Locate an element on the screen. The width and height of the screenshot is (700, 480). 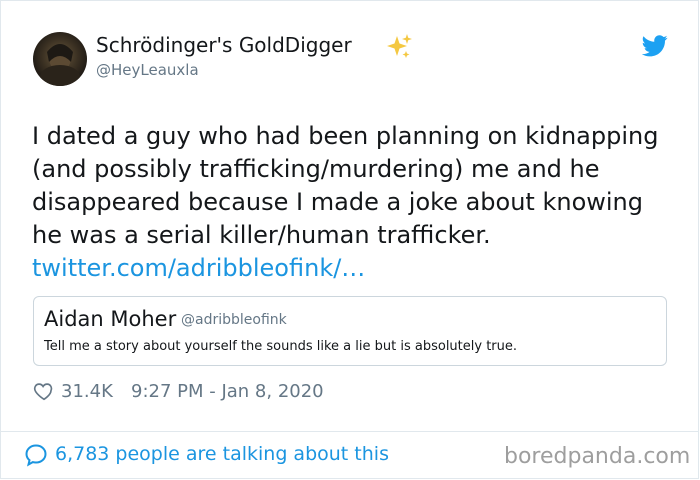
divider is located at coordinates (349, 431).